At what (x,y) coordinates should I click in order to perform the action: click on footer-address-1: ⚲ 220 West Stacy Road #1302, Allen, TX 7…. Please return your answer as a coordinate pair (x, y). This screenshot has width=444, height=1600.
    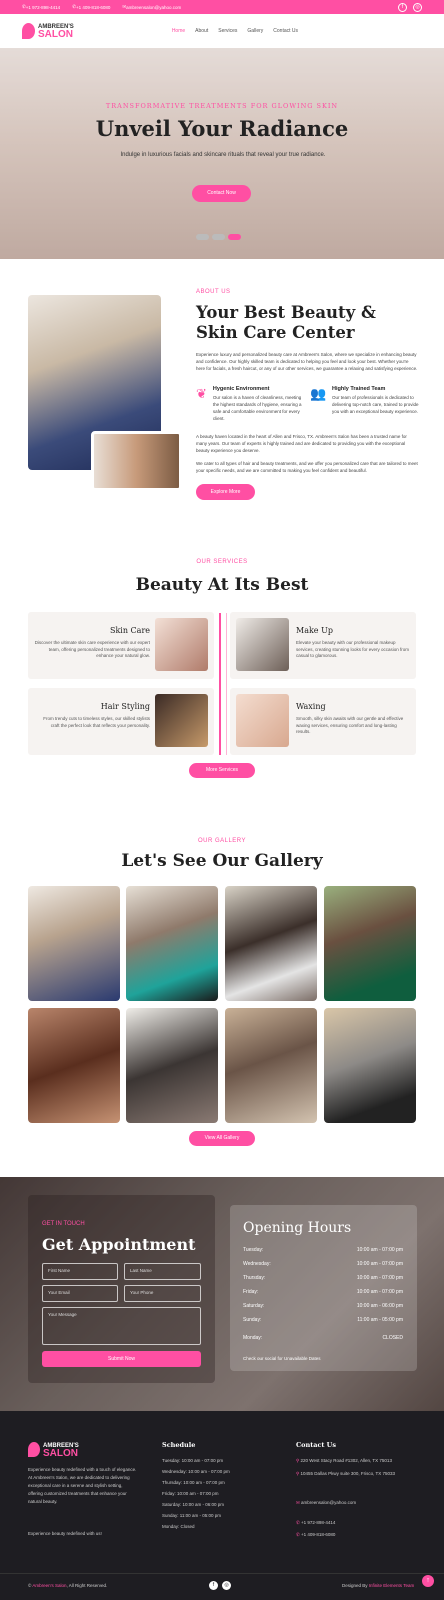
    Looking at the image, I should click on (356, 1461).